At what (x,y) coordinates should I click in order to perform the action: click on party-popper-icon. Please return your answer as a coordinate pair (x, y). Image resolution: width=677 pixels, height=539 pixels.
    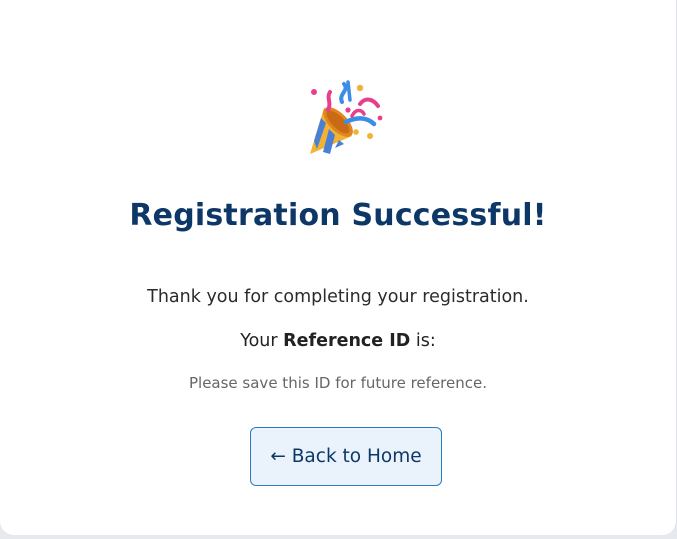
    Looking at the image, I should click on (346, 117).